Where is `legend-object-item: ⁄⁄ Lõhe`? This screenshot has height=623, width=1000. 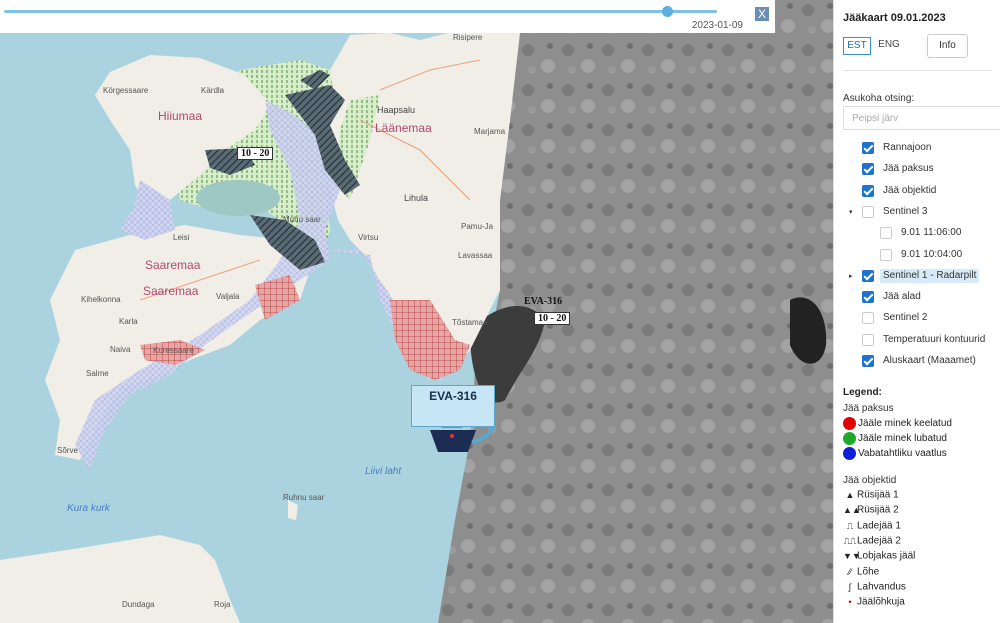
legend-object-item: ⁄⁄ Lõhe is located at coordinates (861, 572).